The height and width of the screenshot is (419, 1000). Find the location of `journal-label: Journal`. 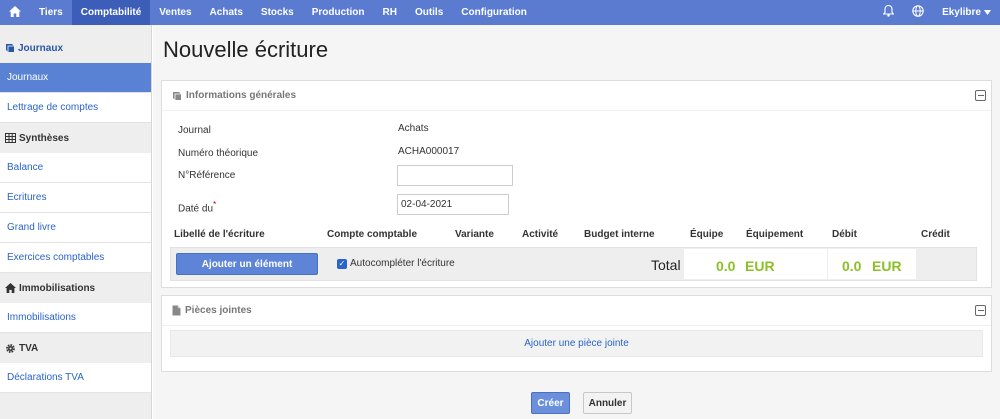

journal-label: Journal is located at coordinates (194, 130).